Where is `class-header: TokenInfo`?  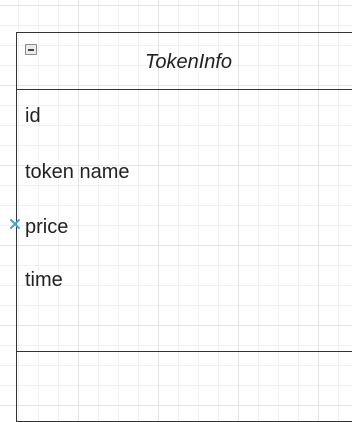 class-header: TokenInfo is located at coordinates (184, 61).